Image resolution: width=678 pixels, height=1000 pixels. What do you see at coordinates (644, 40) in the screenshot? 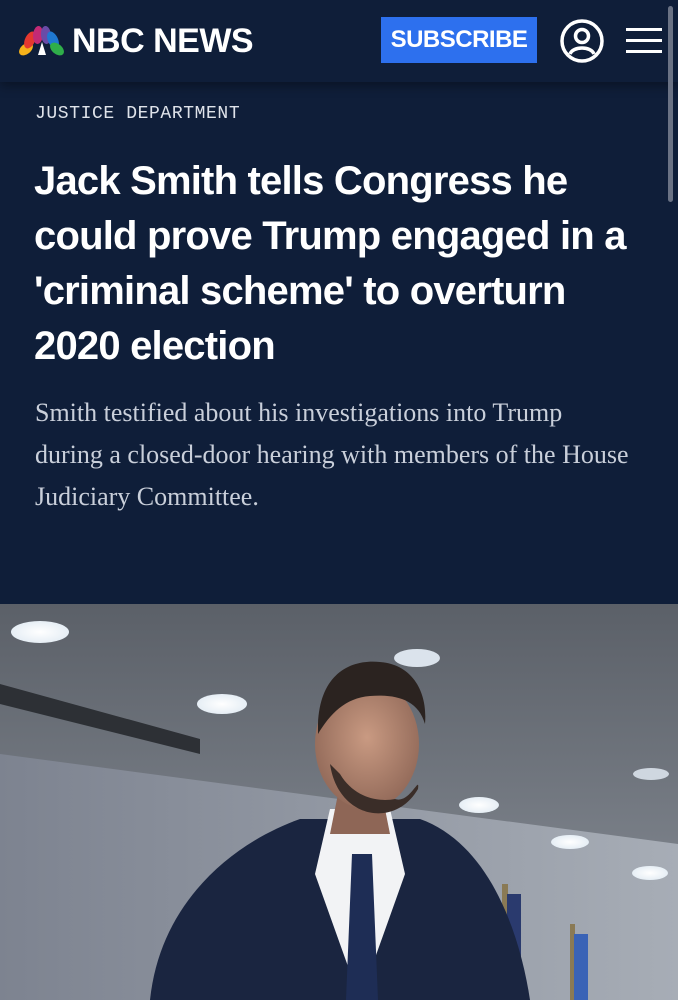
I see `hamburger-menu-icon` at bounding box center [644, 40].